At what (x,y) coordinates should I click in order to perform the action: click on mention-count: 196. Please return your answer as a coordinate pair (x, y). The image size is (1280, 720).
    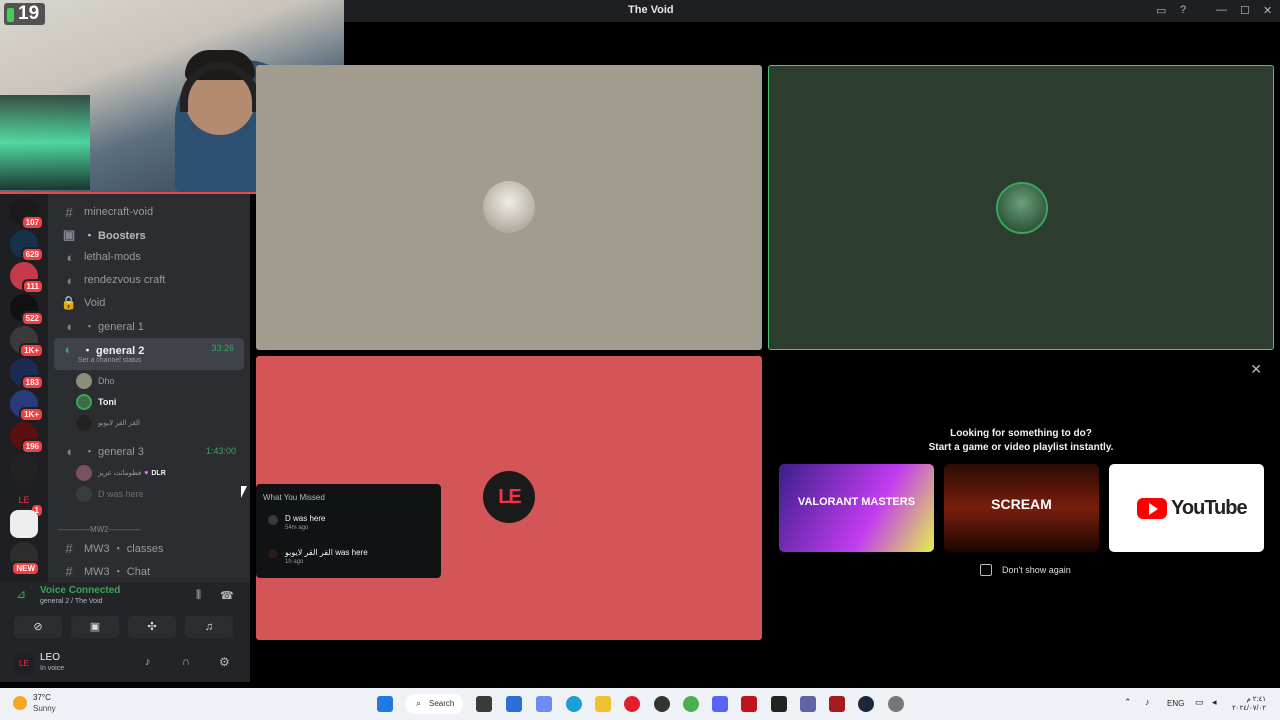
    Looking at the image, I should click on (32, 446).